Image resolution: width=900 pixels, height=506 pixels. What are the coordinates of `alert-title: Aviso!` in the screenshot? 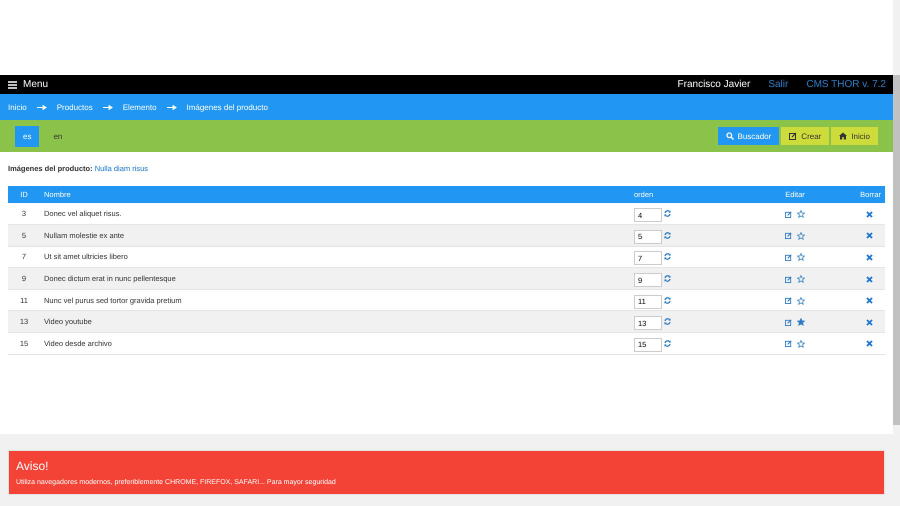 It's located at (33, 466).